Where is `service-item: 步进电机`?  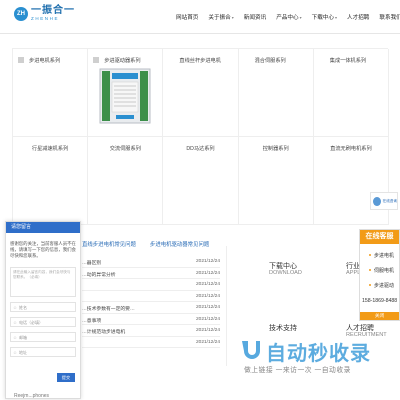
service-item: 步进电机 is located at coordinates (384, 255).